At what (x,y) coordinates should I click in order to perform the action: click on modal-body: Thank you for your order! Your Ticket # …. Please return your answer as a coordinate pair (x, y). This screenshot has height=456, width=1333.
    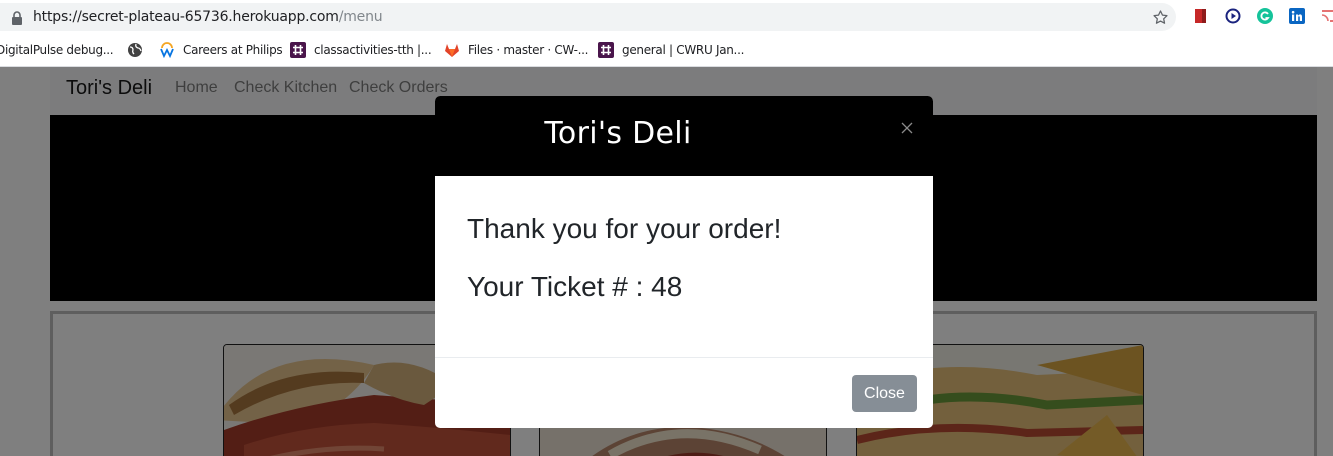
    Looking at the image, I should click on (684, 266).